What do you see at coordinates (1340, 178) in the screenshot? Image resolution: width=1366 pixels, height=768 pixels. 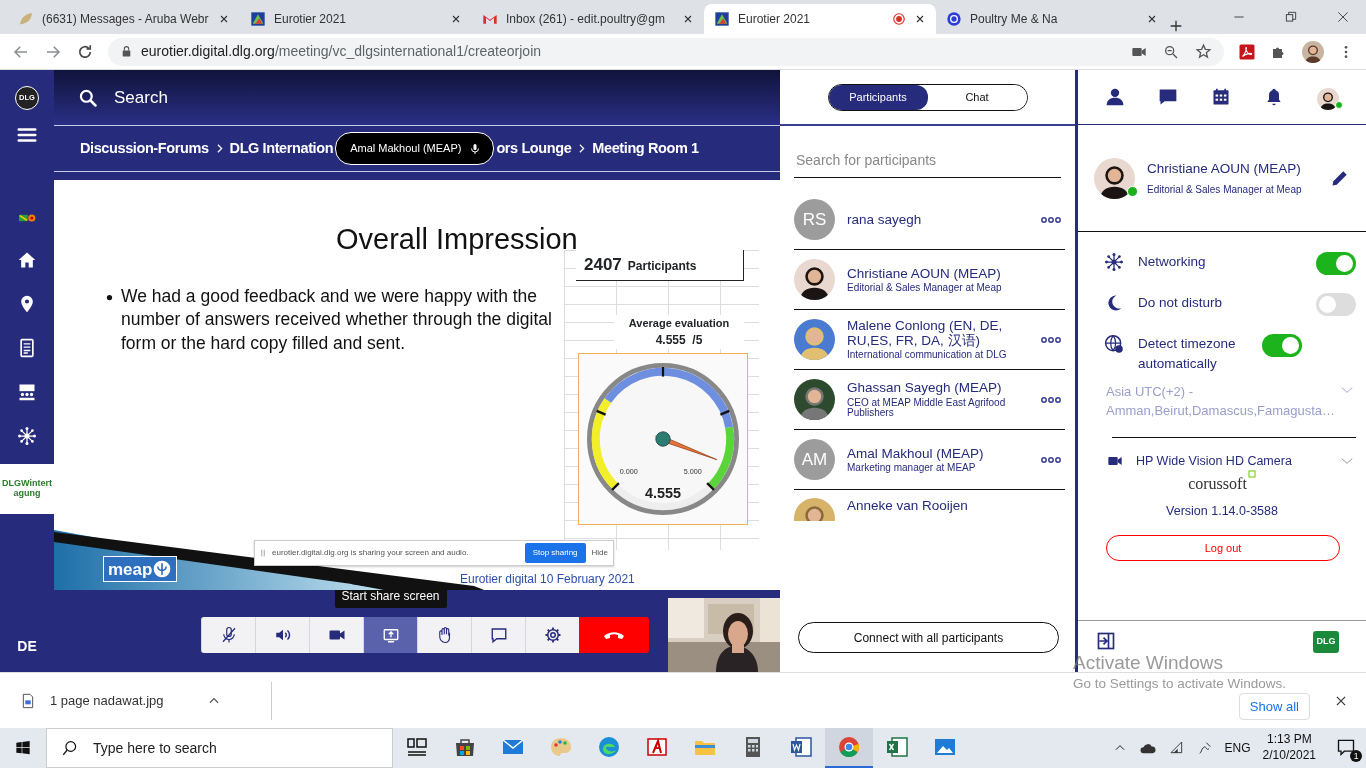 I see `edit-icon` at bounding box center [1340, 178].